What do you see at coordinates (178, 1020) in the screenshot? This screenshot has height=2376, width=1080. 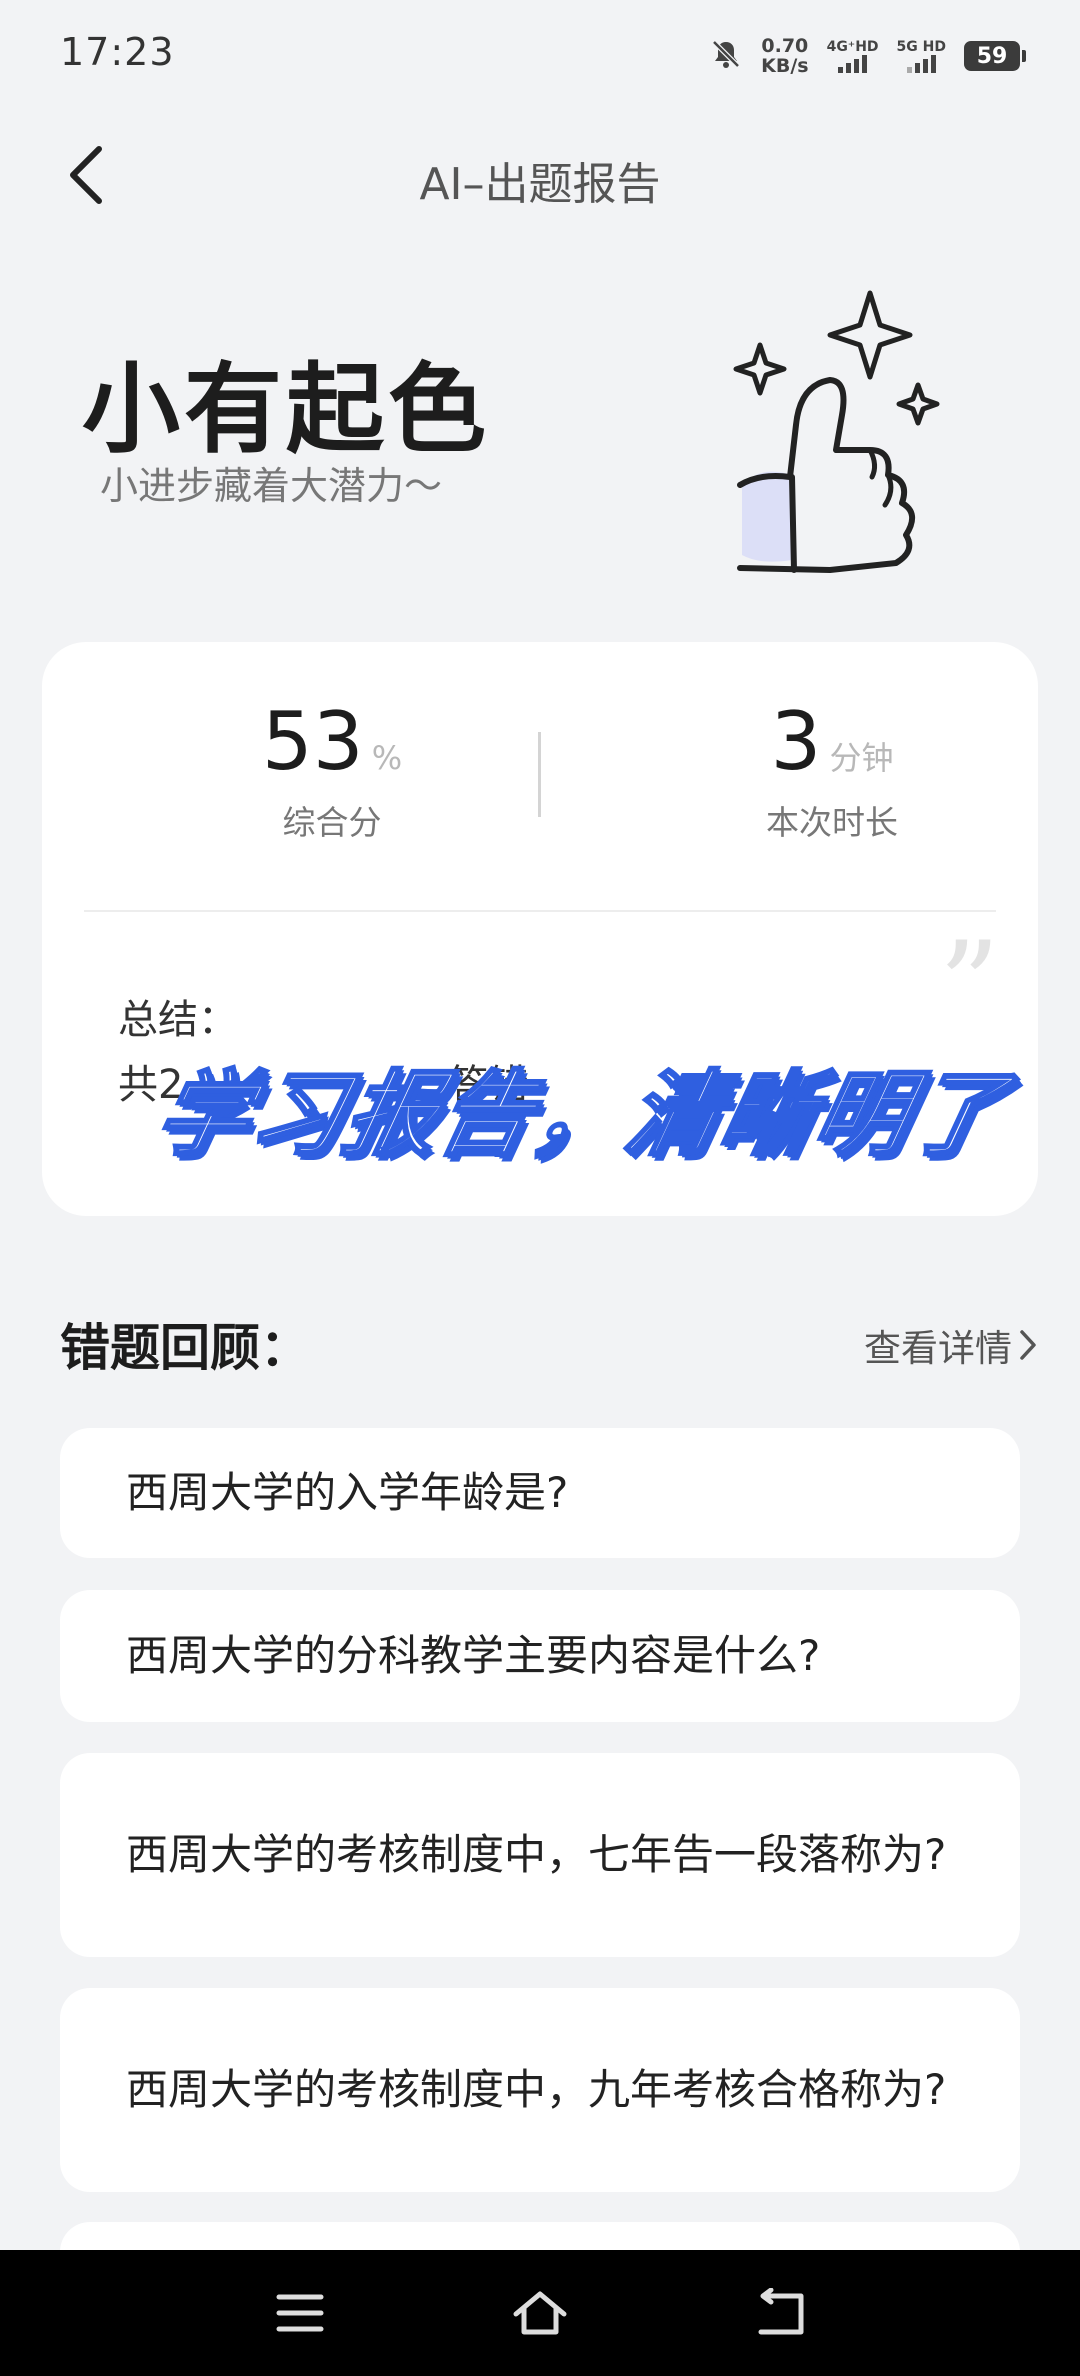 I see `summary-label: 总结：` at bounding box center [178, 1020].